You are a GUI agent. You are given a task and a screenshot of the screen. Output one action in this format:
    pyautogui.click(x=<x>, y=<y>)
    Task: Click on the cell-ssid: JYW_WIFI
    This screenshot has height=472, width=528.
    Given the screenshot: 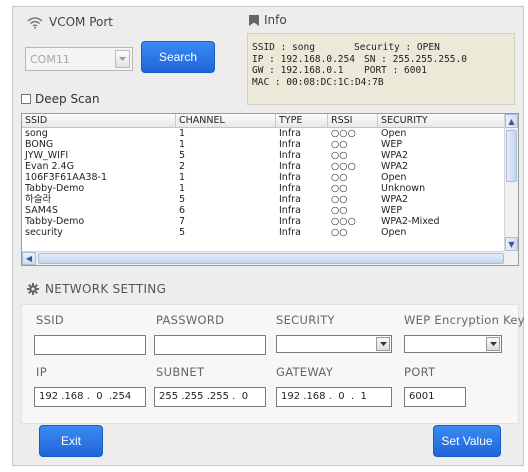 What is the action you would take?
    pyautogui.click(x=47, y=155)
    